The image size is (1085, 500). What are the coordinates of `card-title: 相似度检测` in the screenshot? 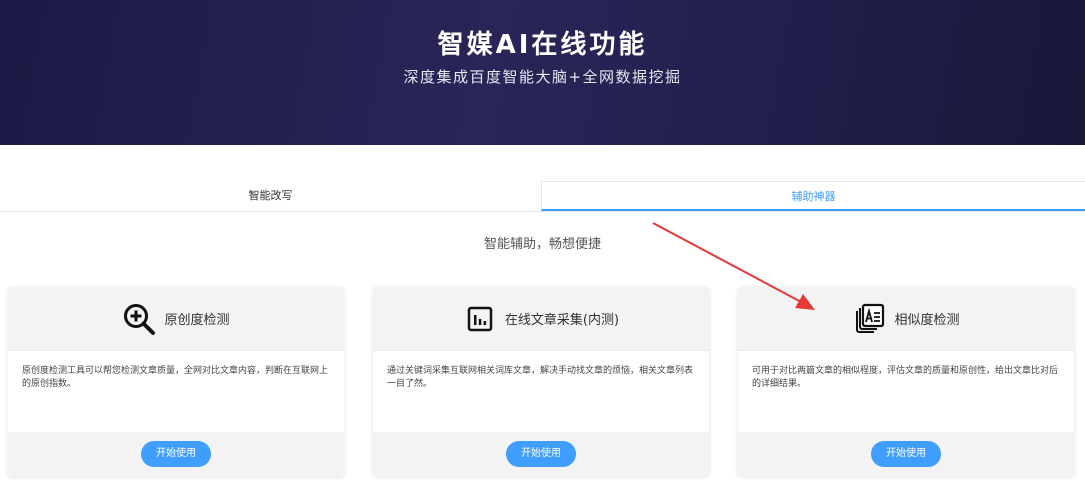 It's located at (927, 320).